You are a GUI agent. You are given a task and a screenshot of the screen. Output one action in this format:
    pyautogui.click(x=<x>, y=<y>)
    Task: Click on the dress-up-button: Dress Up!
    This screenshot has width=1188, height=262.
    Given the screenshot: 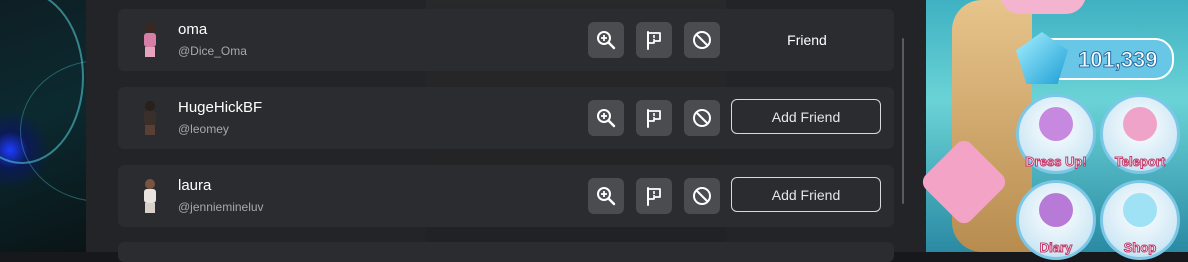 What is the action you would take?
    pyautogui.click(x=1056, y=134)
    